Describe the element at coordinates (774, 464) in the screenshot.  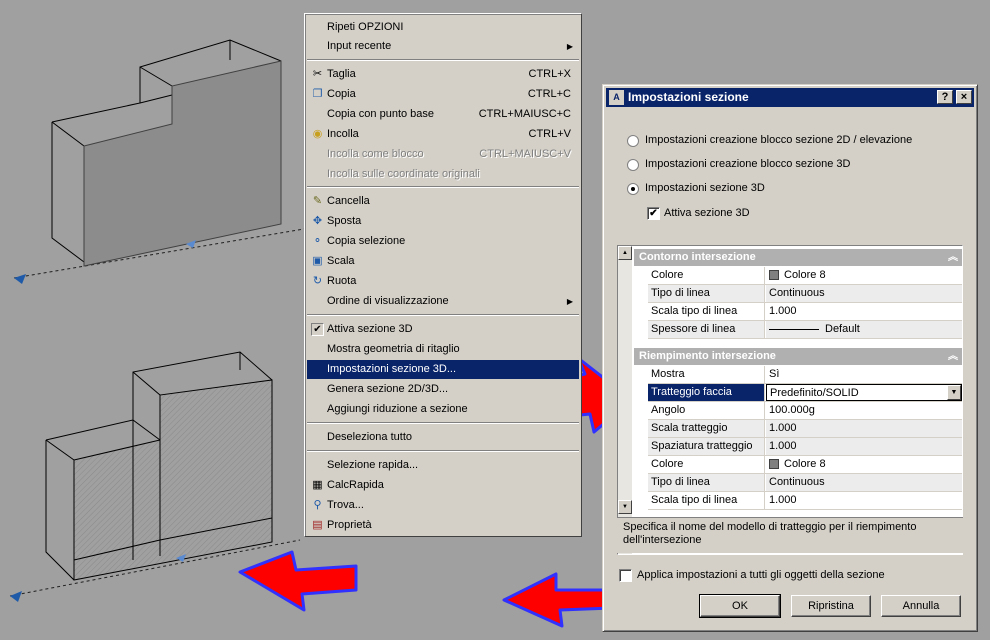
I see `color-swatch-icon` at that location.